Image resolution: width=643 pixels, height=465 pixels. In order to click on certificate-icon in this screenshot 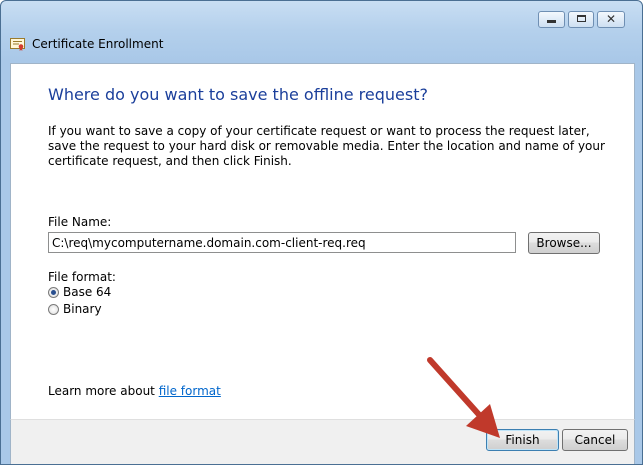, I will do `click(17, 44)`.